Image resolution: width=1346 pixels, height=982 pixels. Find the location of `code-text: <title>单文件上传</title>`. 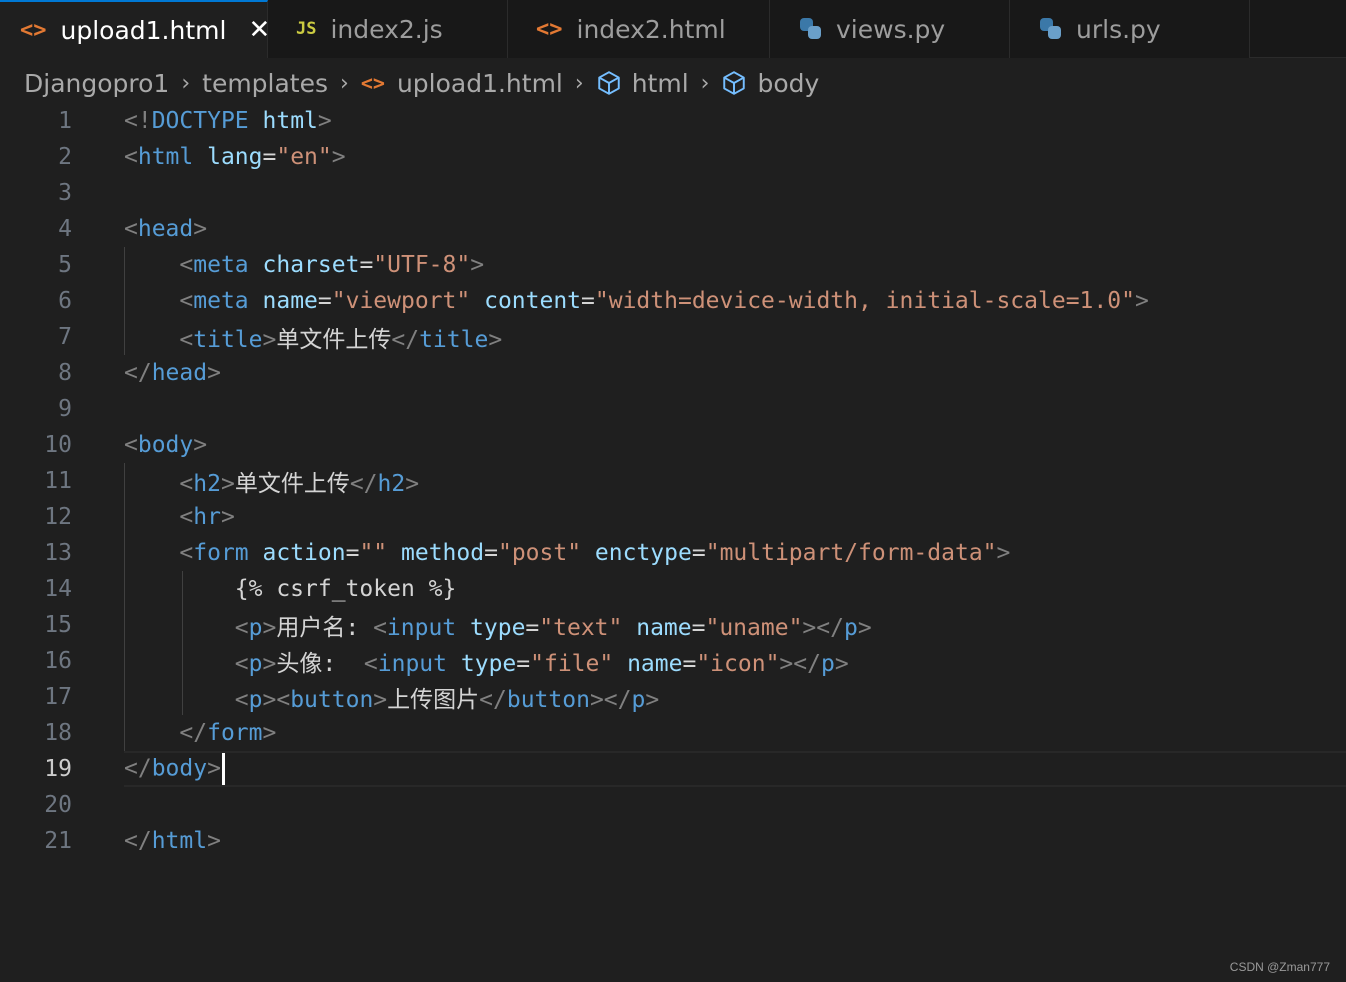

code-text: <title>单文件上传</title> is located at coordinates (313, 337).